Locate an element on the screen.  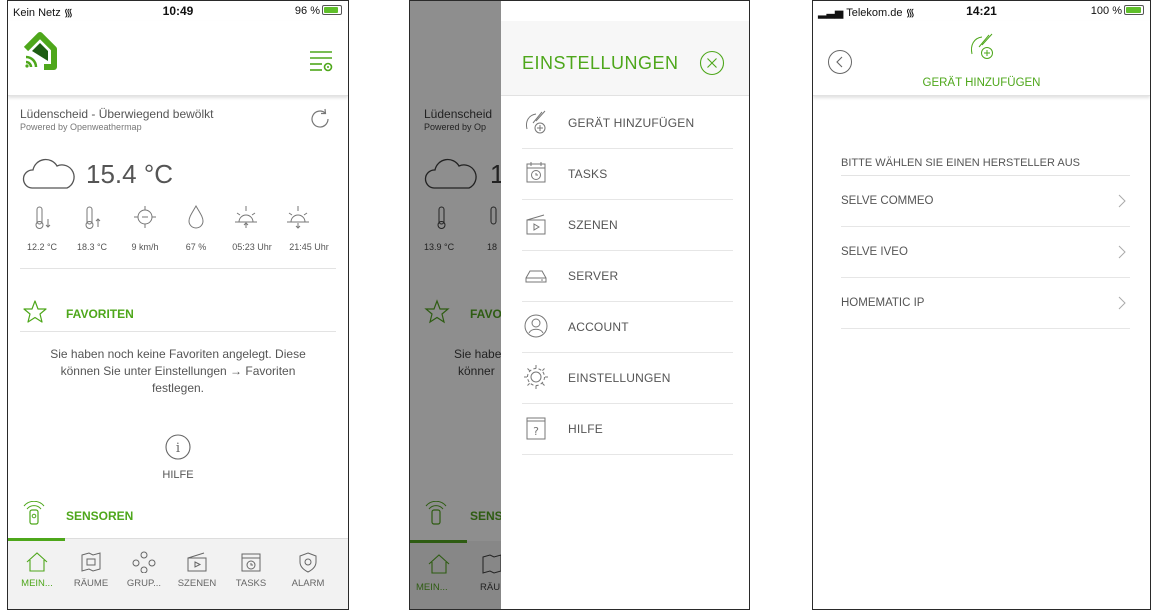
alarm-shield-icon is located at coordinates (308, 562).